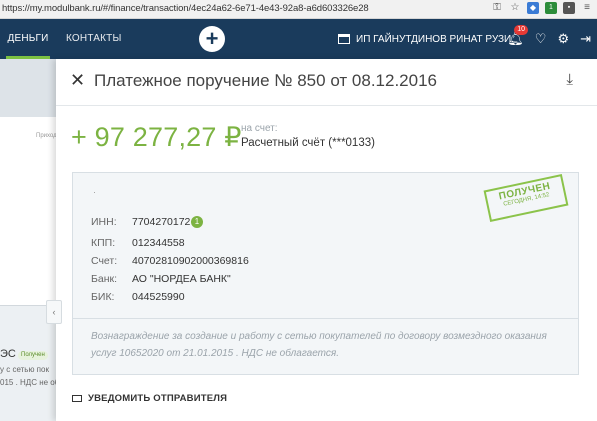  I want to click on download-icon: ⤓, so click(569, 79).